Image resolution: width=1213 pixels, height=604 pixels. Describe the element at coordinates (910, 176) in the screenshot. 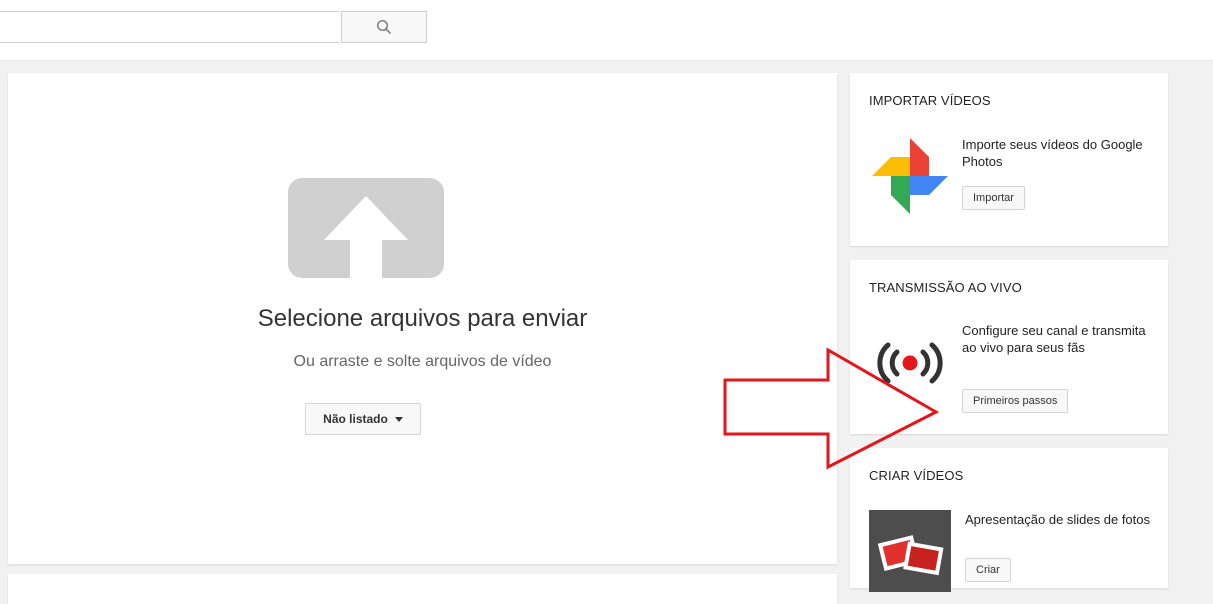

I see `google-photos-pinwheel-icon` at that location.